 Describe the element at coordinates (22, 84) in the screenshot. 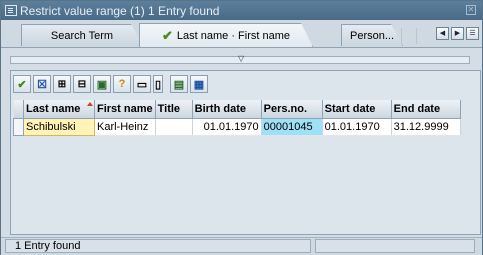

I see `check-icon: ✔` at that location.